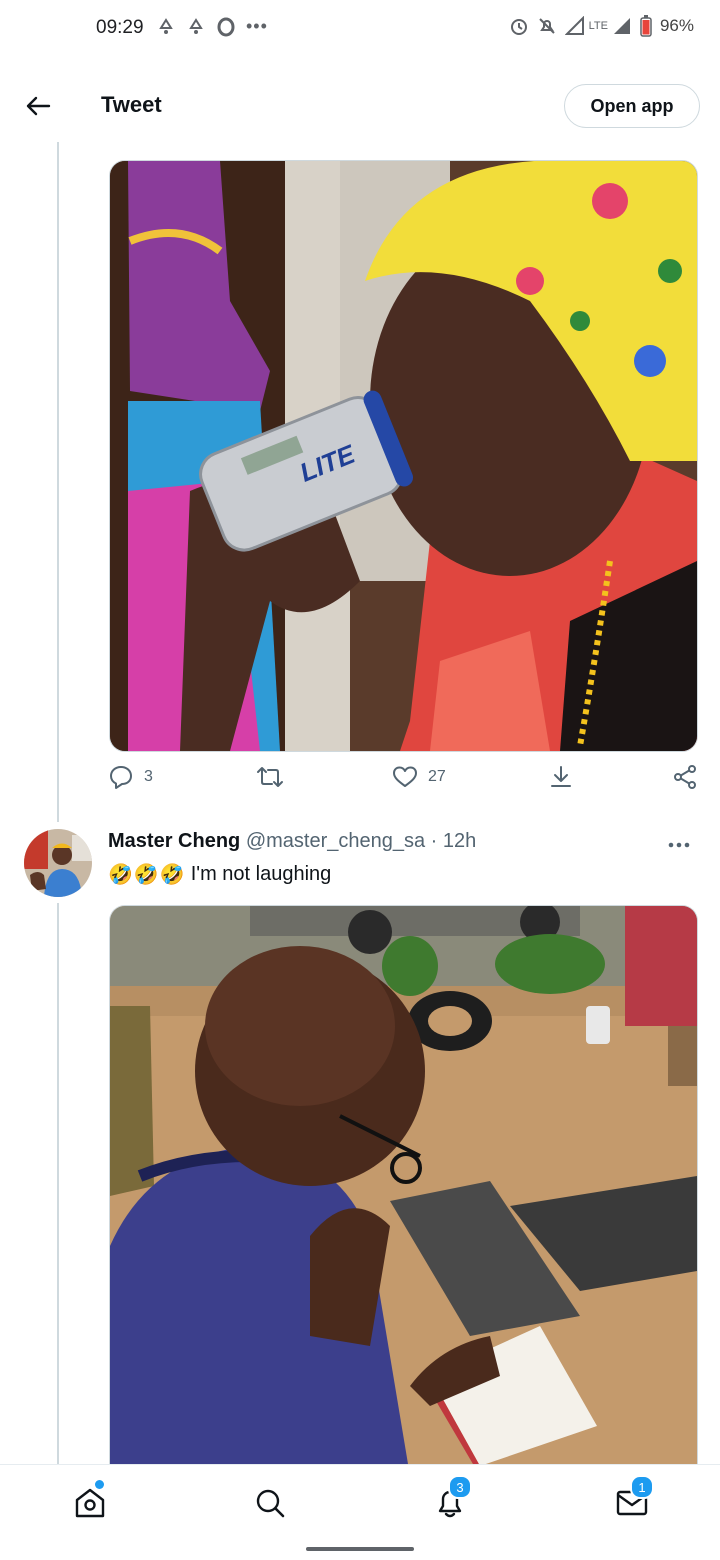 Image resolution: width=720 pixels, height=1560 pixels. What do you see at coordinates (598, 26) in the screenshot?
I see `network-type: LTE` at bounding box center [598, 26].